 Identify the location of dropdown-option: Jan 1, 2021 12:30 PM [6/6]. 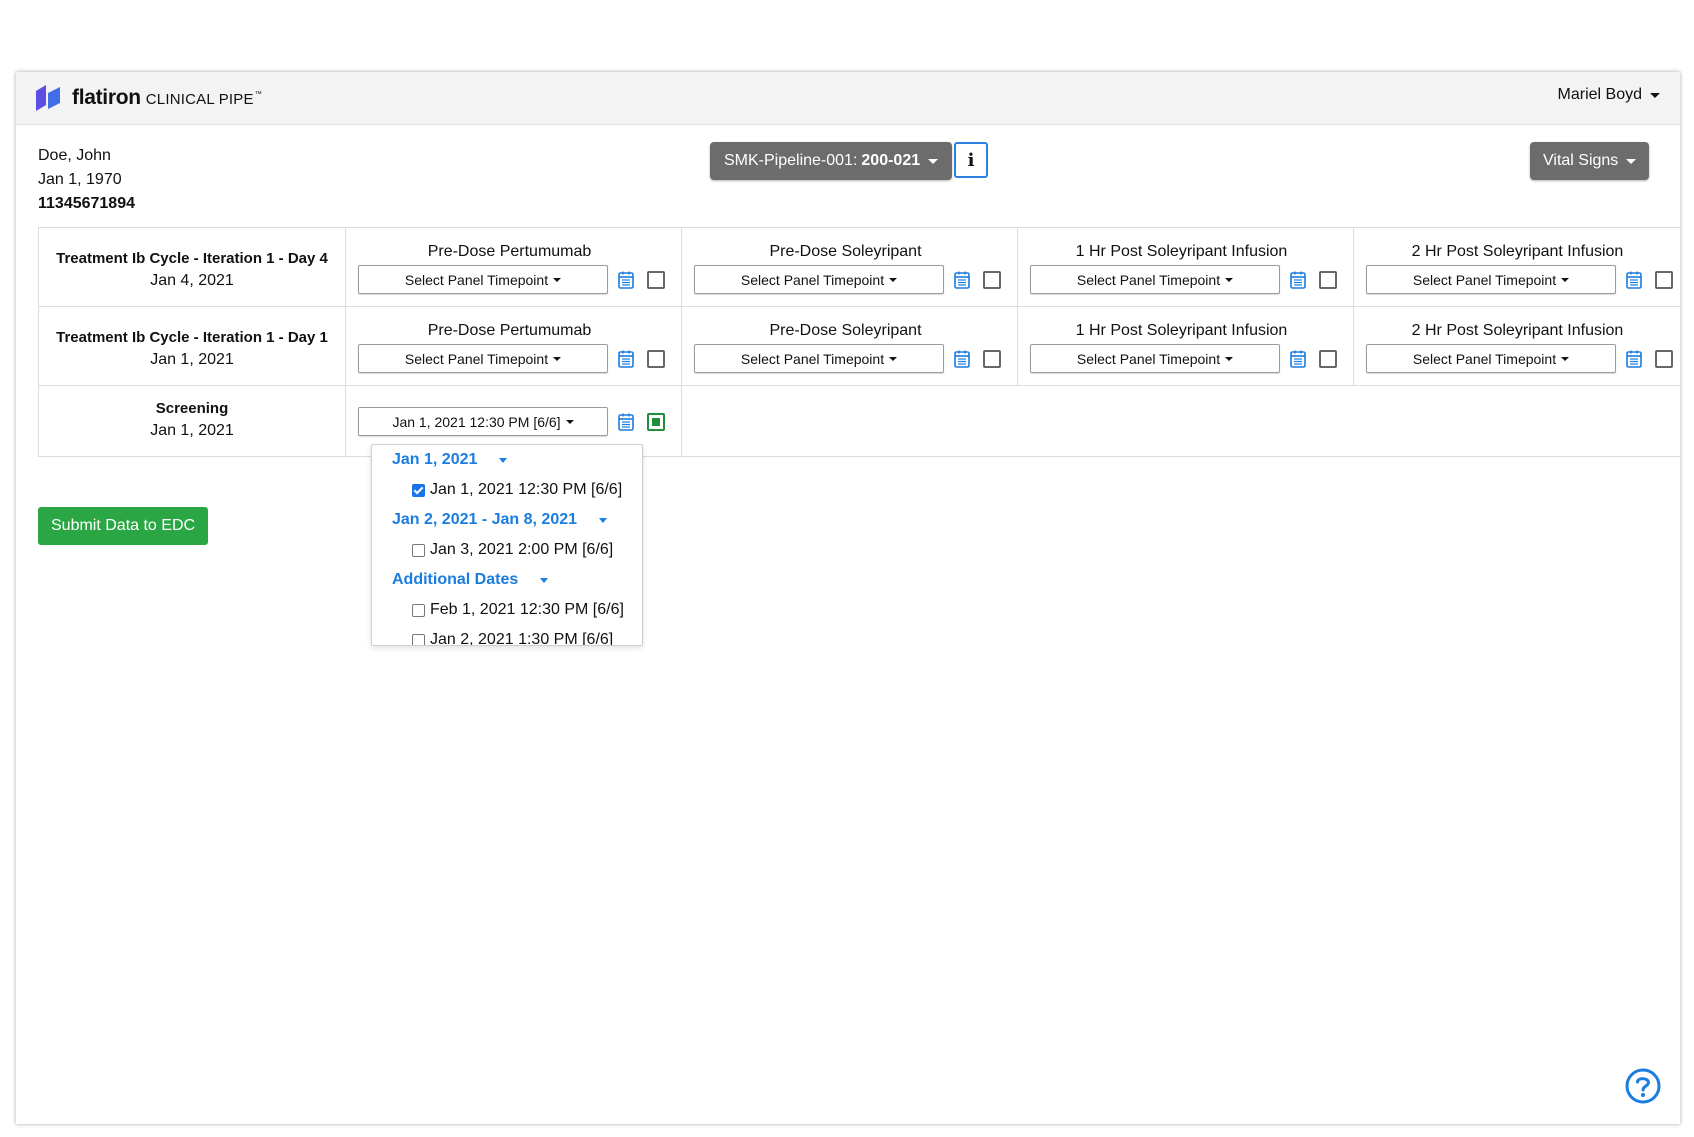
(507, 490).